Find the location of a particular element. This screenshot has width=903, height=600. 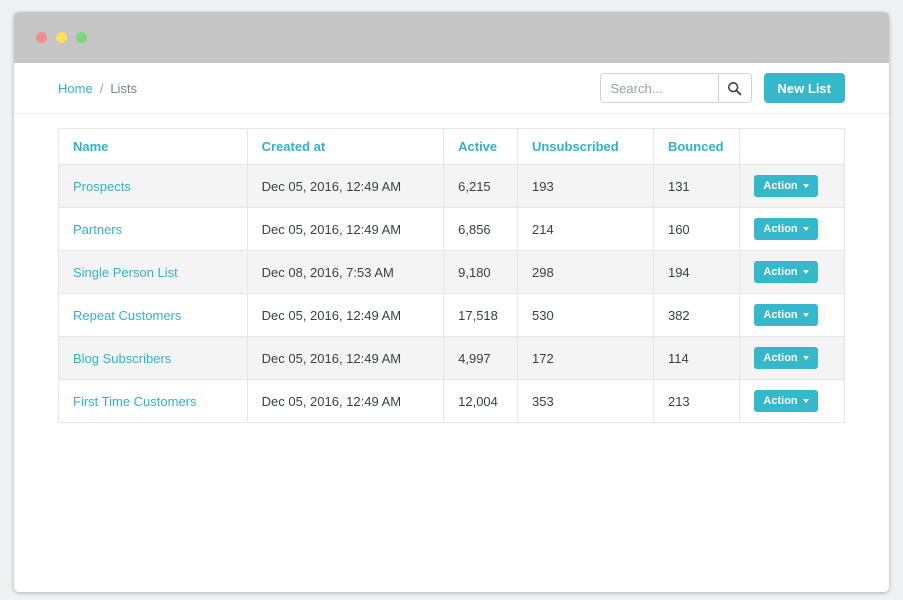

active-cell: 6,215 is located at coordinates (480, 186).